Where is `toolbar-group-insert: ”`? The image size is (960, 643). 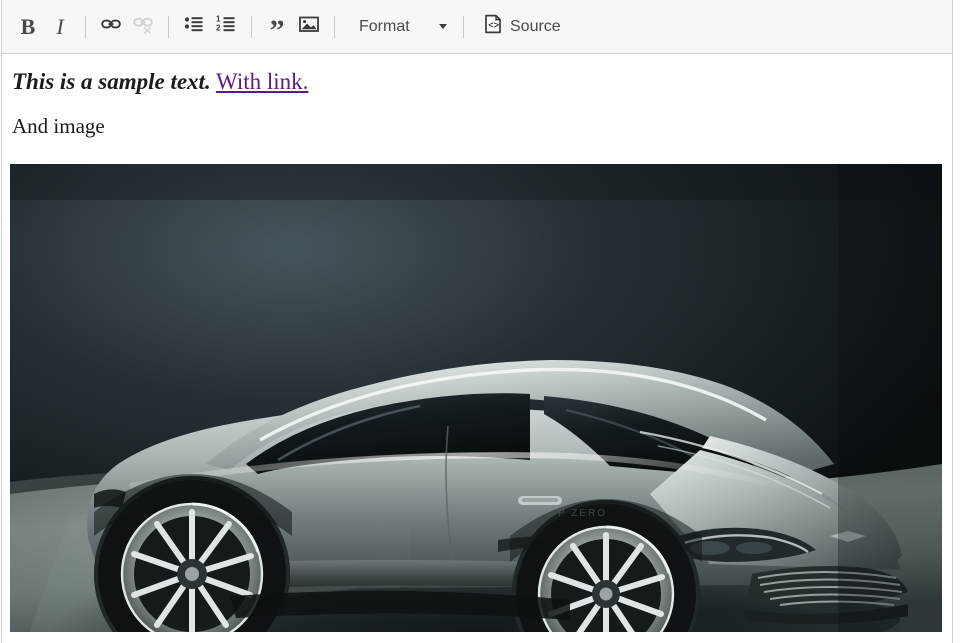 toolbar-group-insert: ” is located at coordinates (293, 28).